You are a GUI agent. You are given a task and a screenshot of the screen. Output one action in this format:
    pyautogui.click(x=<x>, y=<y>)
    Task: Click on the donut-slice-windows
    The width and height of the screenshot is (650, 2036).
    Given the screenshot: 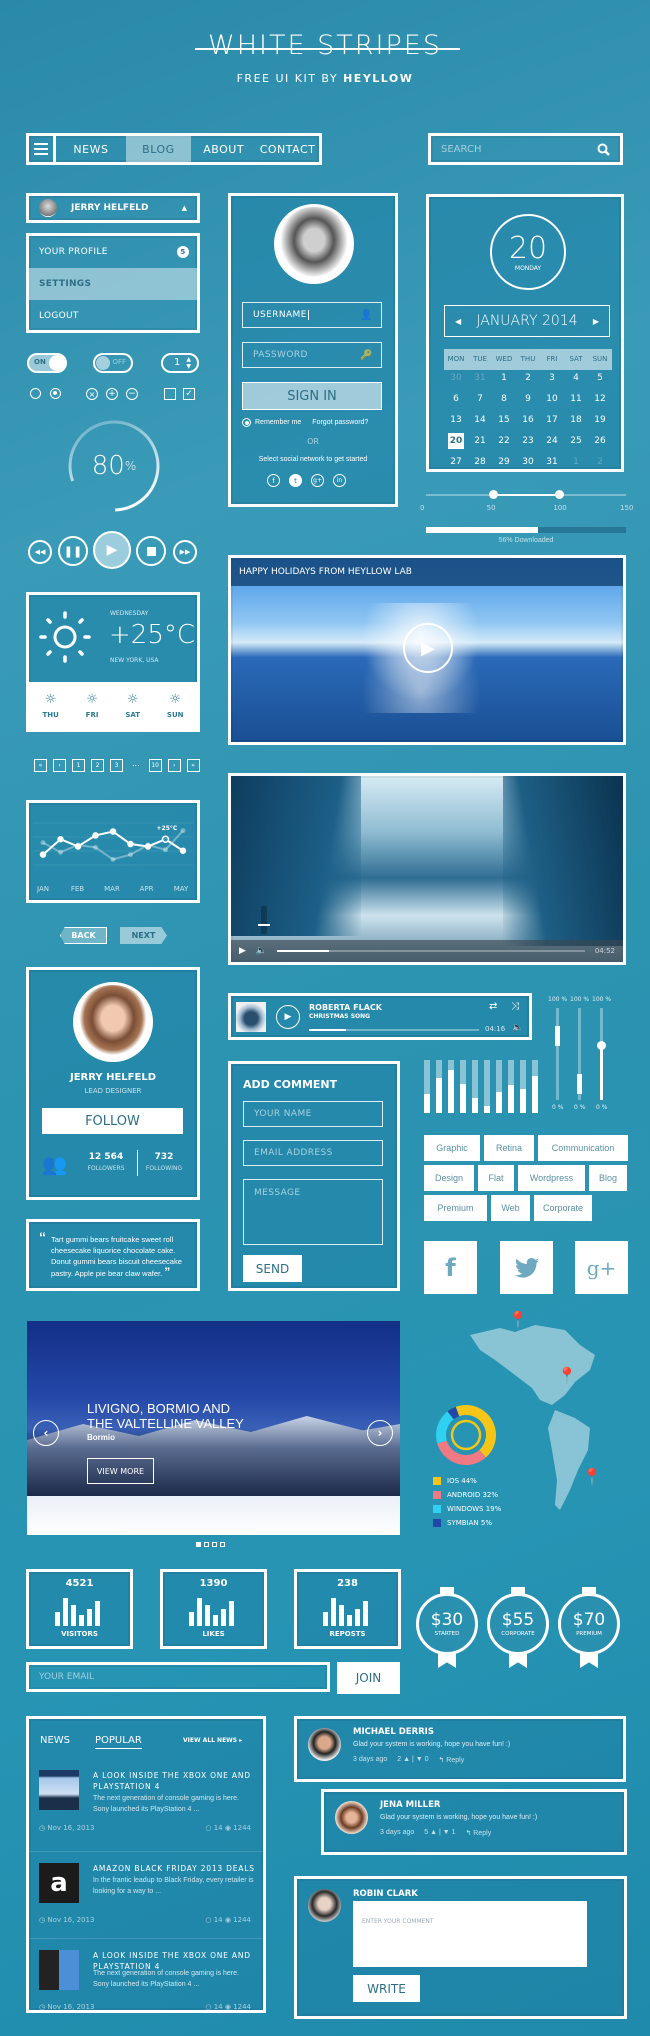 What is the action you would take?
    pyautogui.click(x=445, y=1427)
    